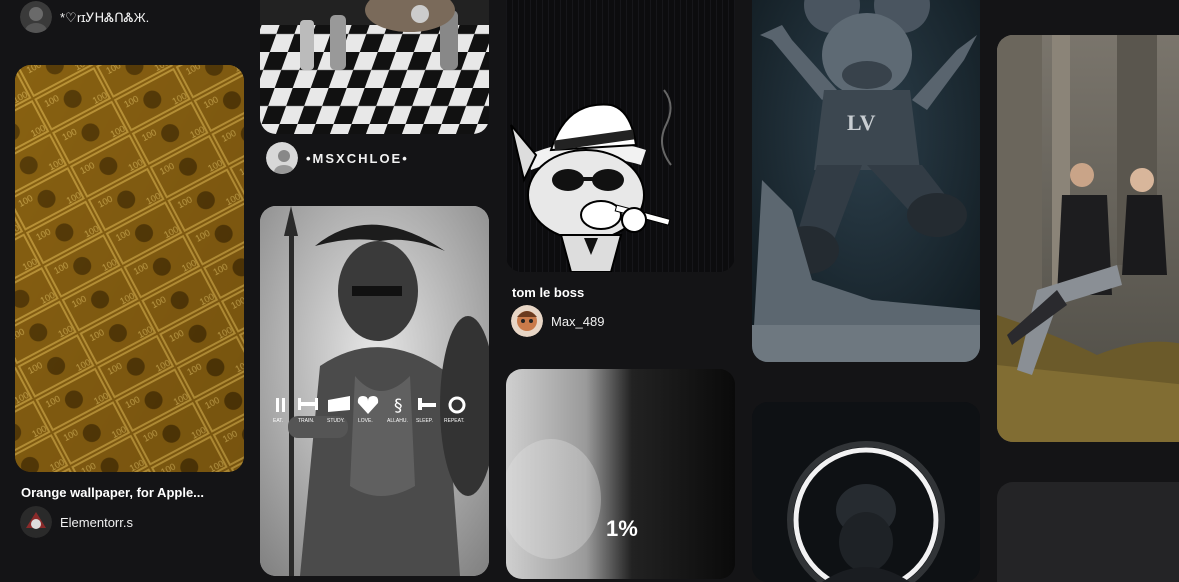 Image resolution: width=1179 pixels, height=582 pixels. Describe the element at coordinates (129, 268) in the screenshot. I see `pin-image-money: 100 100` at that location.